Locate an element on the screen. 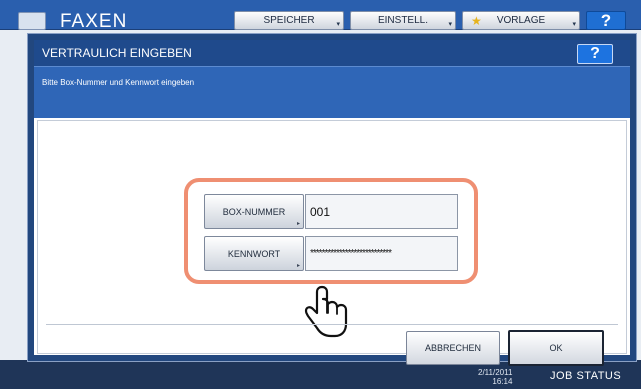 This screenshot has width=641, height=389. box-number-label: BOX-NUMMER is located at coordinates (254, 211).